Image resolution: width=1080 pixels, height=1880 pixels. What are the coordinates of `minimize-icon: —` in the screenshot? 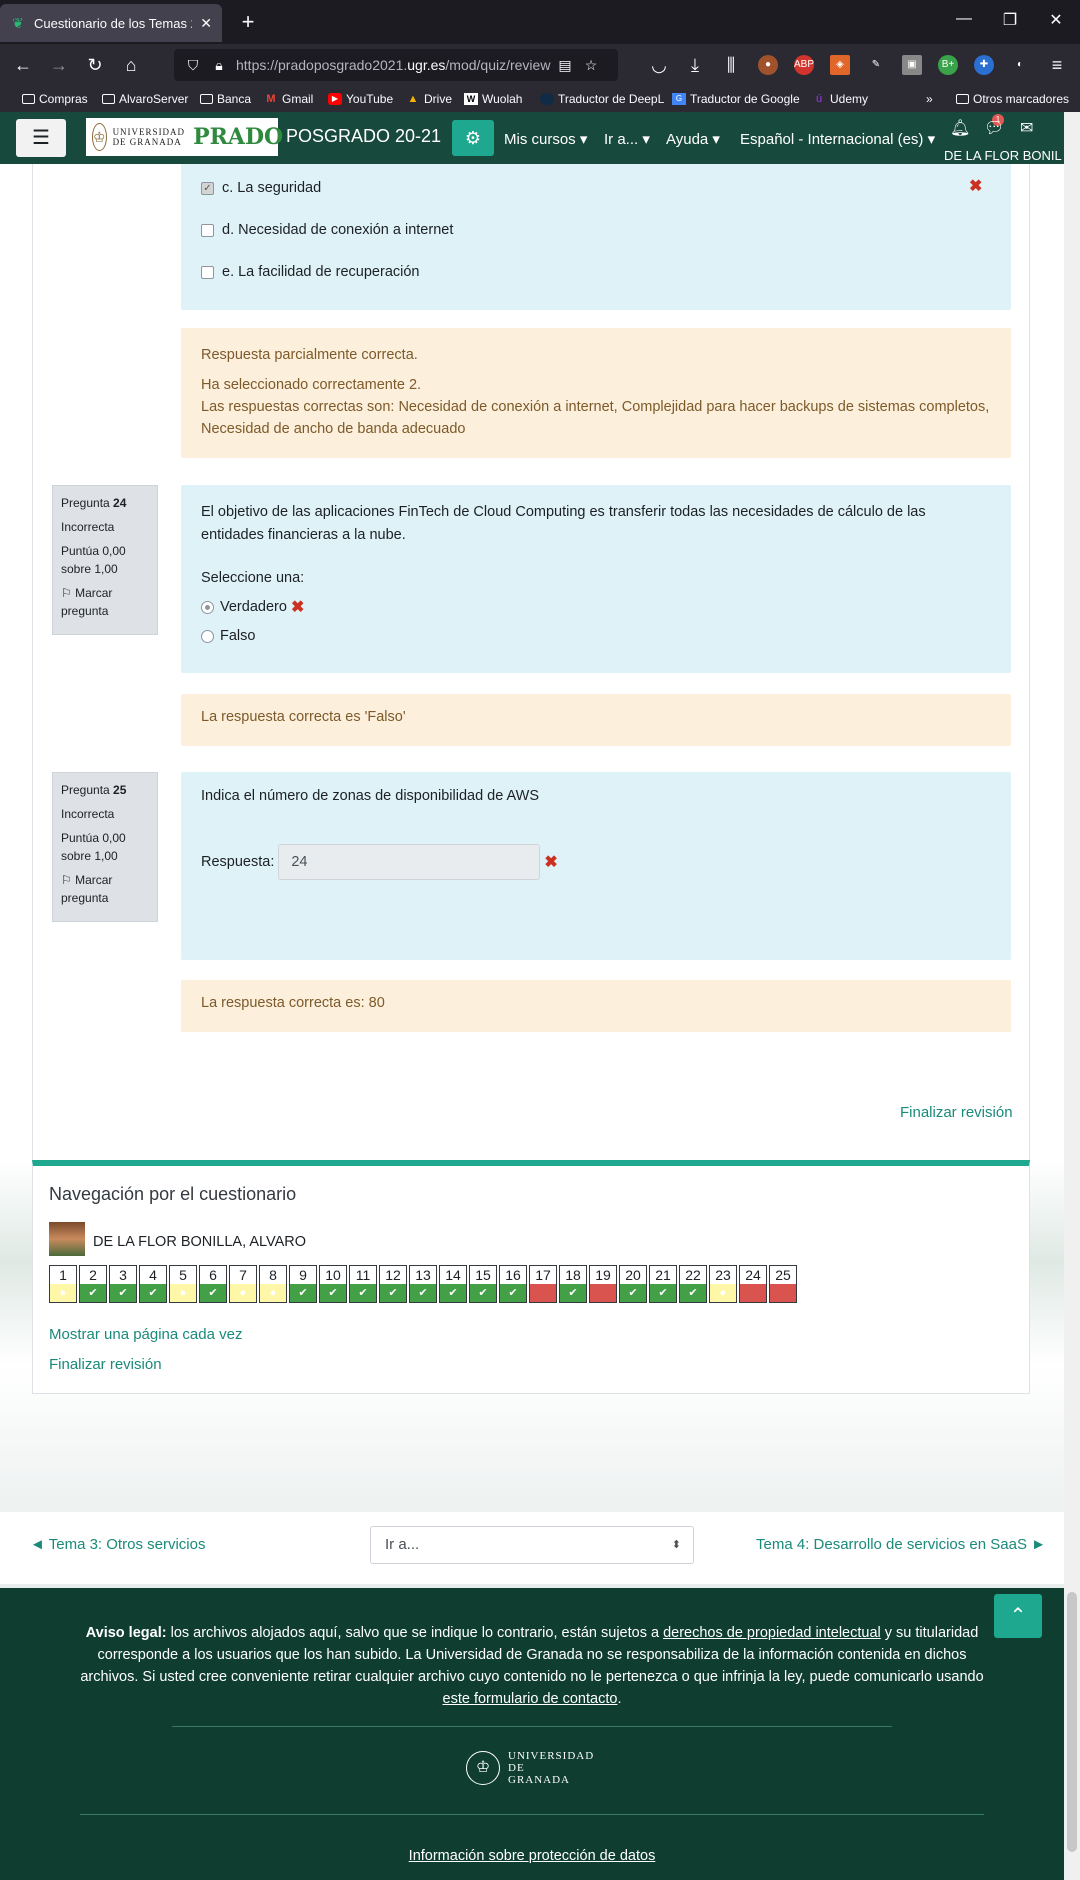 It's located at (964, 19).